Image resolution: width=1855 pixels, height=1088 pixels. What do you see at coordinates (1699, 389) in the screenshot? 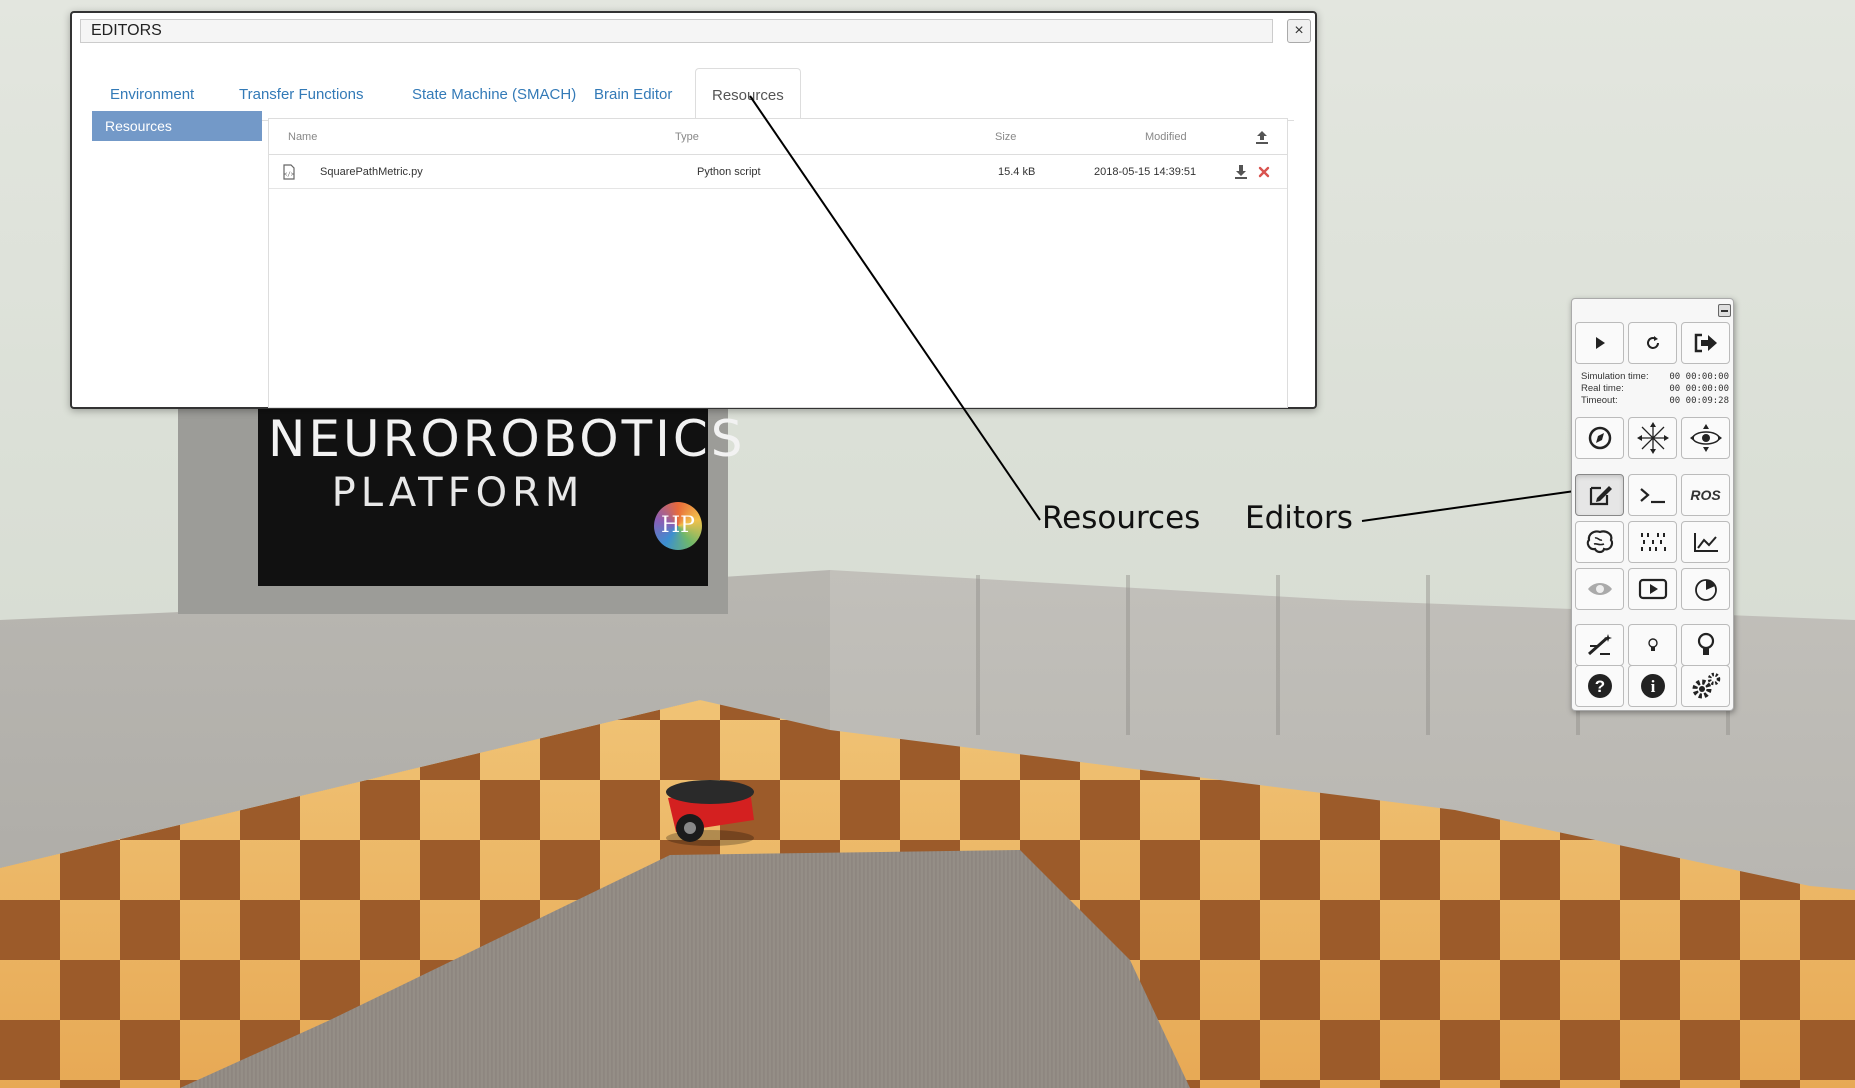
I see `real-time-value: 00 00:00:00` at bounding box center [1699, 389].